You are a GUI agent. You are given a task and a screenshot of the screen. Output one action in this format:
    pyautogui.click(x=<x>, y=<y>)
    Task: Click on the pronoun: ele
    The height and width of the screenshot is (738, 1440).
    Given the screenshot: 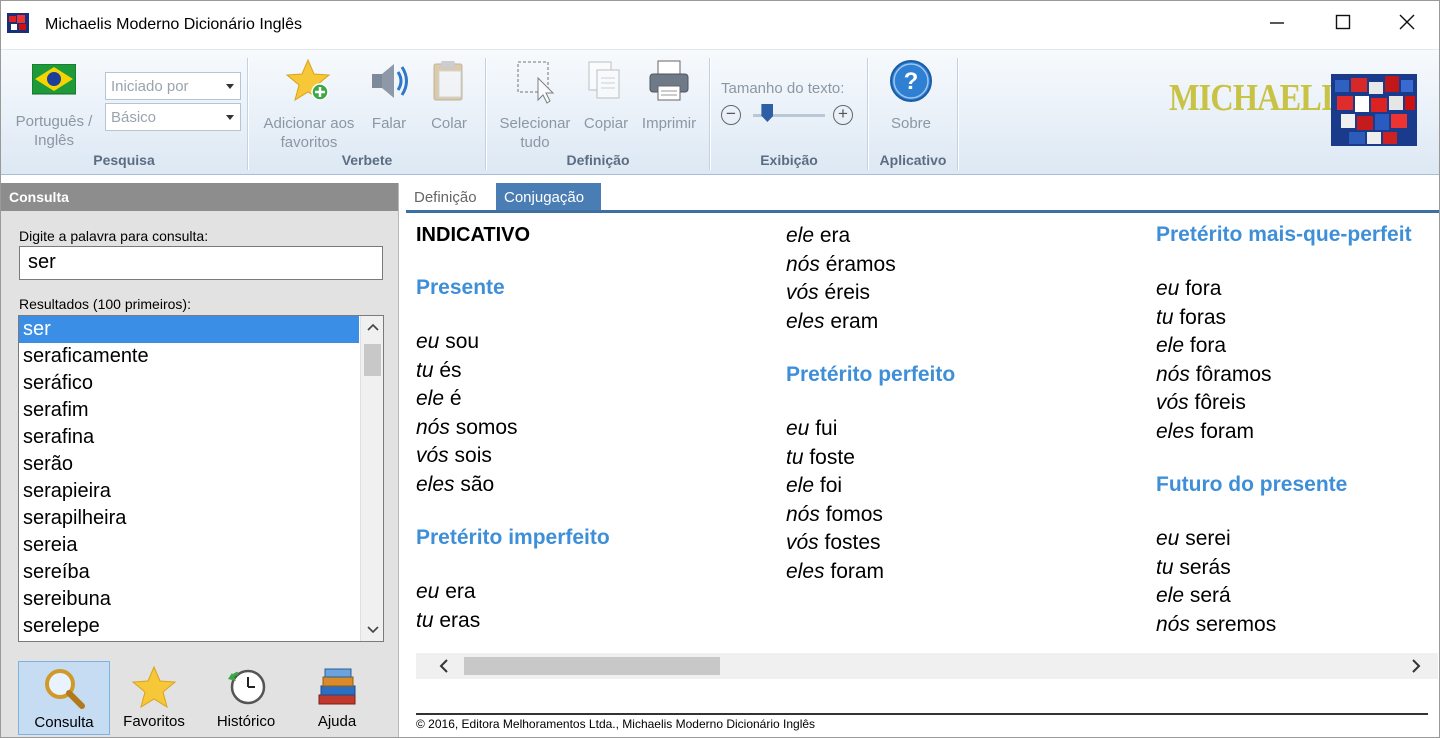 What is the action you would take?
    pyautogui.click(x=800, y=235)
    